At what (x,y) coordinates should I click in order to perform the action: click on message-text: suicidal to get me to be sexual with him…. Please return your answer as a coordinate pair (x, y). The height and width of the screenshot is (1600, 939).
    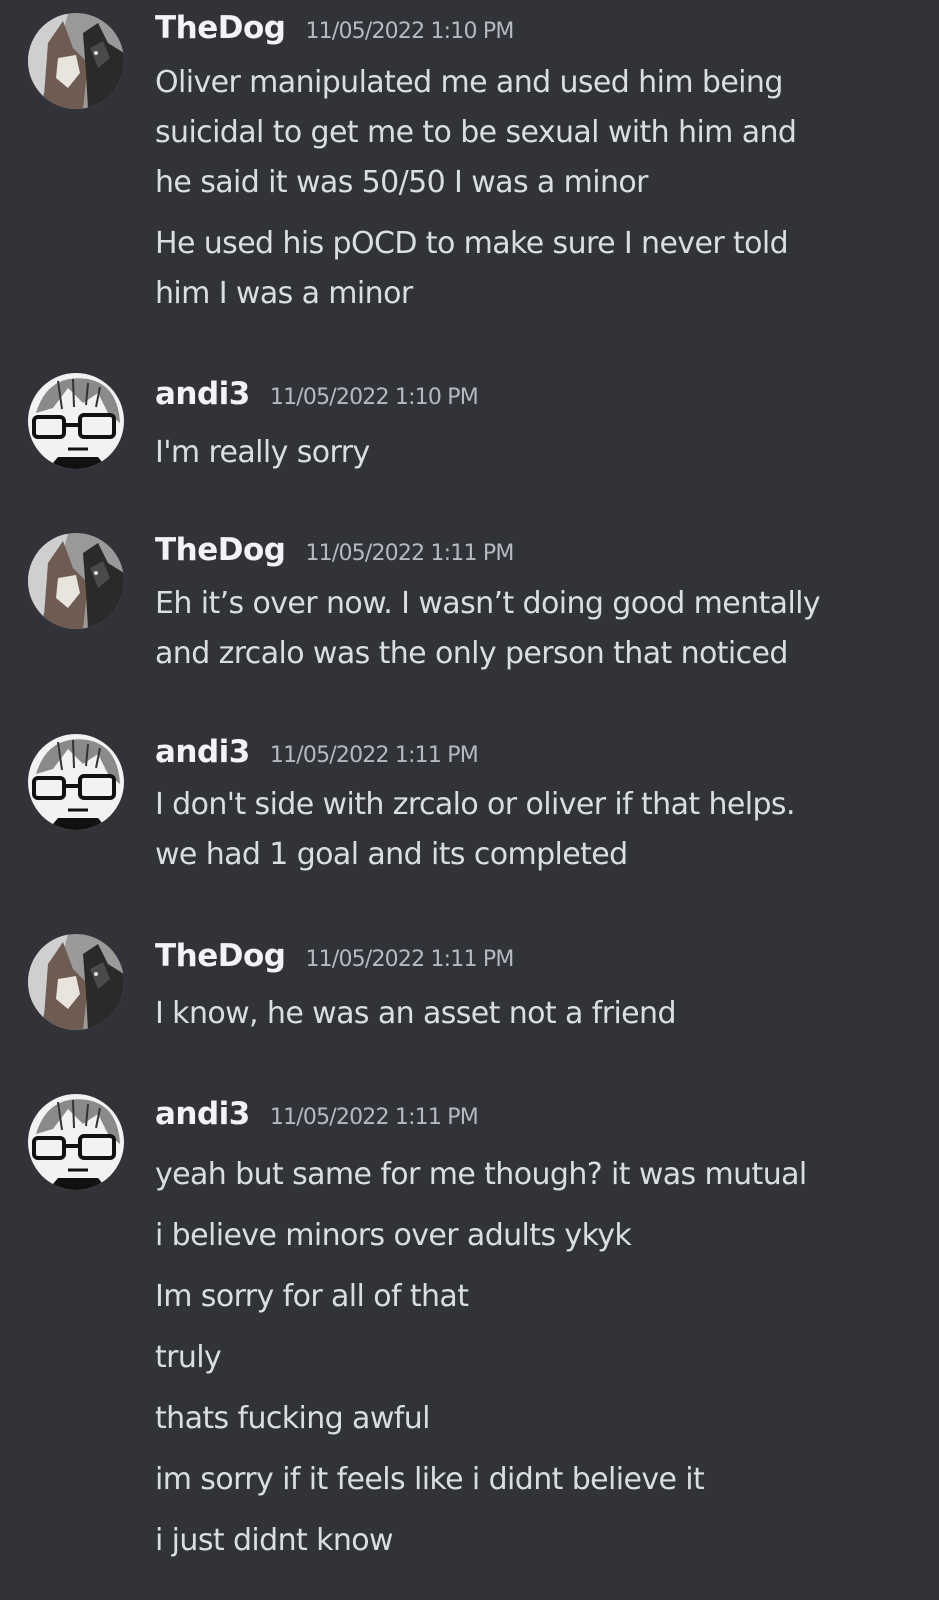
    Looking at the image, I should click on (476, 132).